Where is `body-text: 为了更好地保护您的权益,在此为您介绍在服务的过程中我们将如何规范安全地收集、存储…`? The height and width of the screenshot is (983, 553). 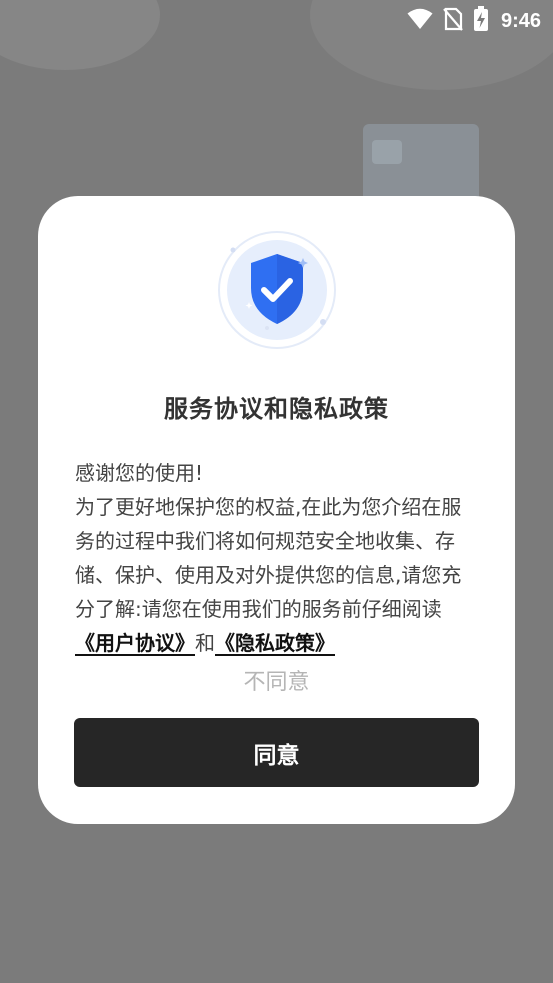 body-text: 为了更好地保护您的权益,在此为您介绍在服务的过程中我们将如何规范安全地收集、存储… is located at coordinates (268, 558).